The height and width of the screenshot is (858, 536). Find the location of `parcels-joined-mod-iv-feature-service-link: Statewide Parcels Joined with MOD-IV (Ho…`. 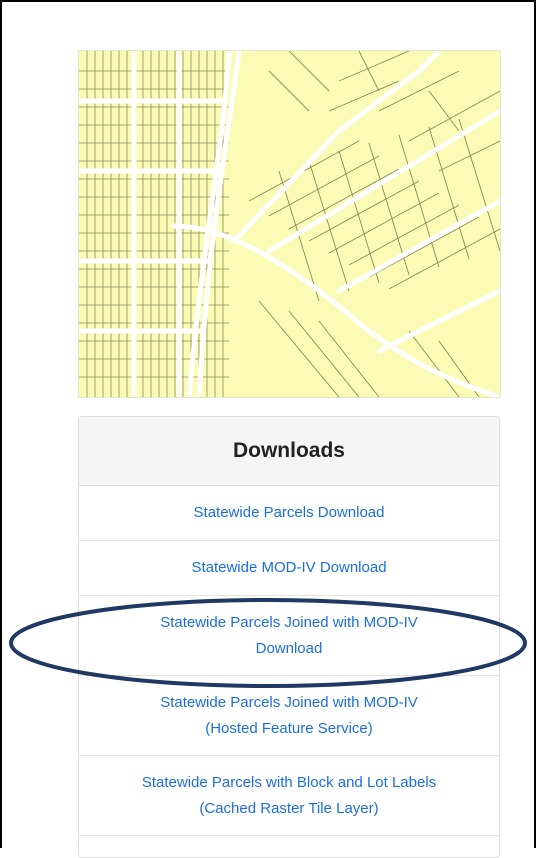

parcels-joined-mod-iv-feature-service-link: Statewide Parcels Joined with MOD-IV (Ho… is located at coordinates (289, 716).